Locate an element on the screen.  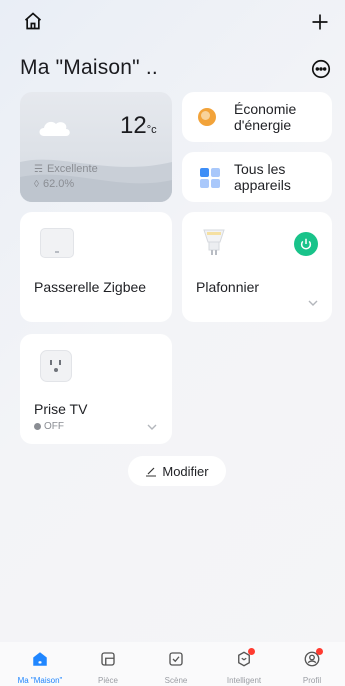
nav-item-profile: Profil is located at coordinates (312, 666).